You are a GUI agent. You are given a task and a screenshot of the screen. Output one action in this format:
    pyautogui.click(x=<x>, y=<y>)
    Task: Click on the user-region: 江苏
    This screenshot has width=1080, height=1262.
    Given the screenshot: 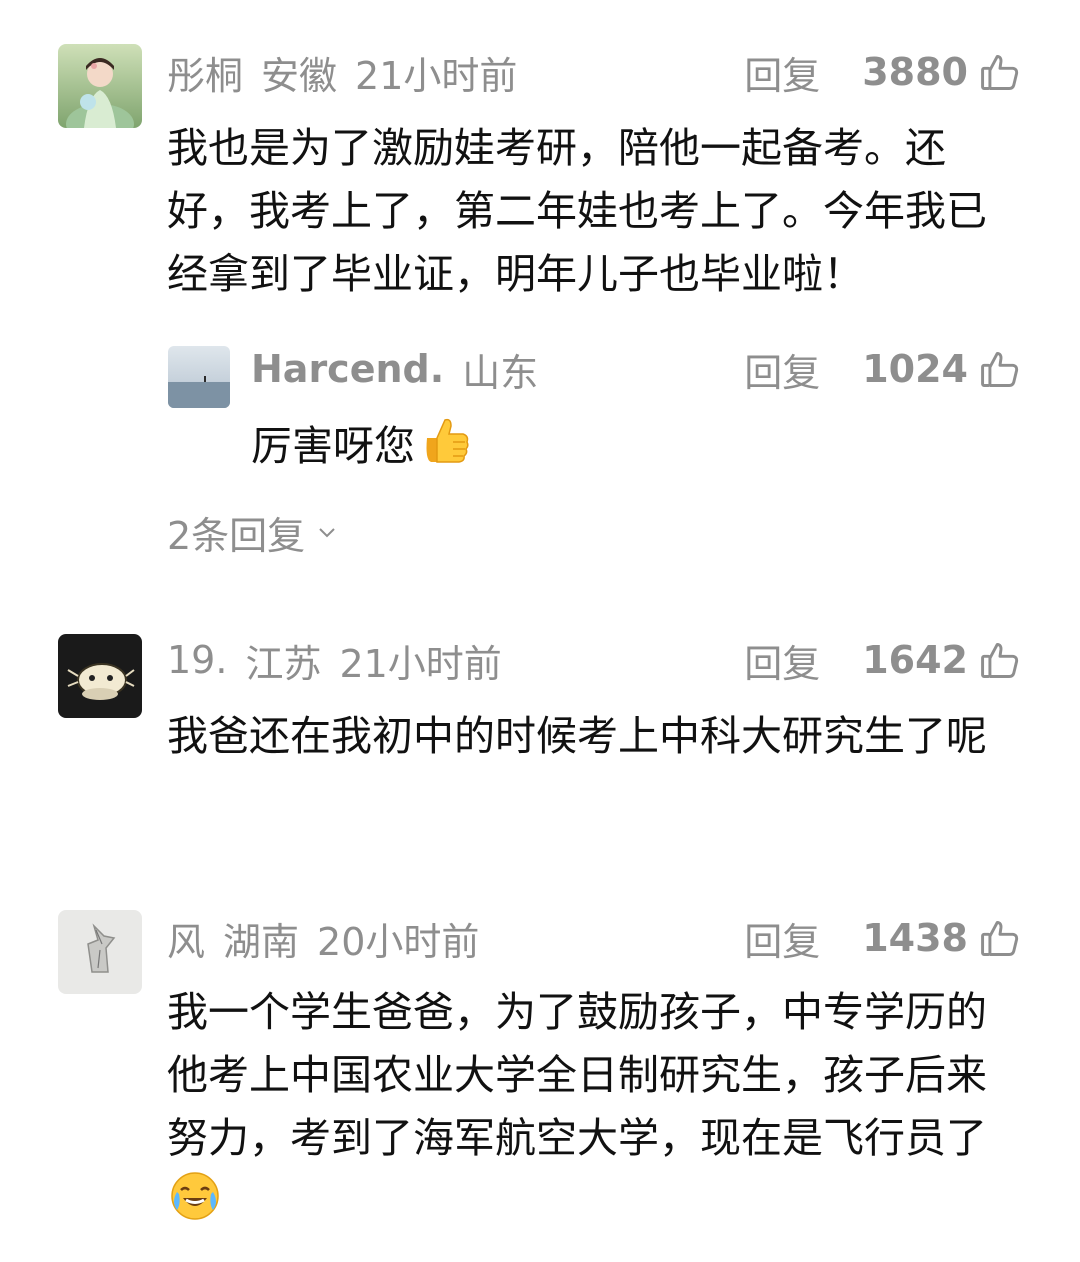 What is the action you would take?
    pyautogui.click(x=283, y=663)
    